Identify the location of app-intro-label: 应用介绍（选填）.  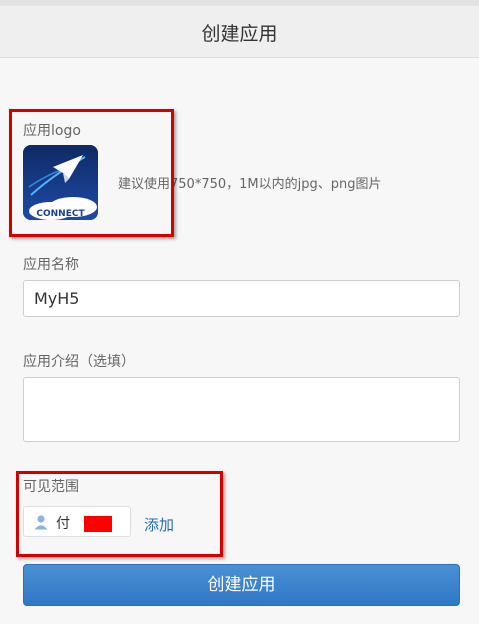
(79, 362).